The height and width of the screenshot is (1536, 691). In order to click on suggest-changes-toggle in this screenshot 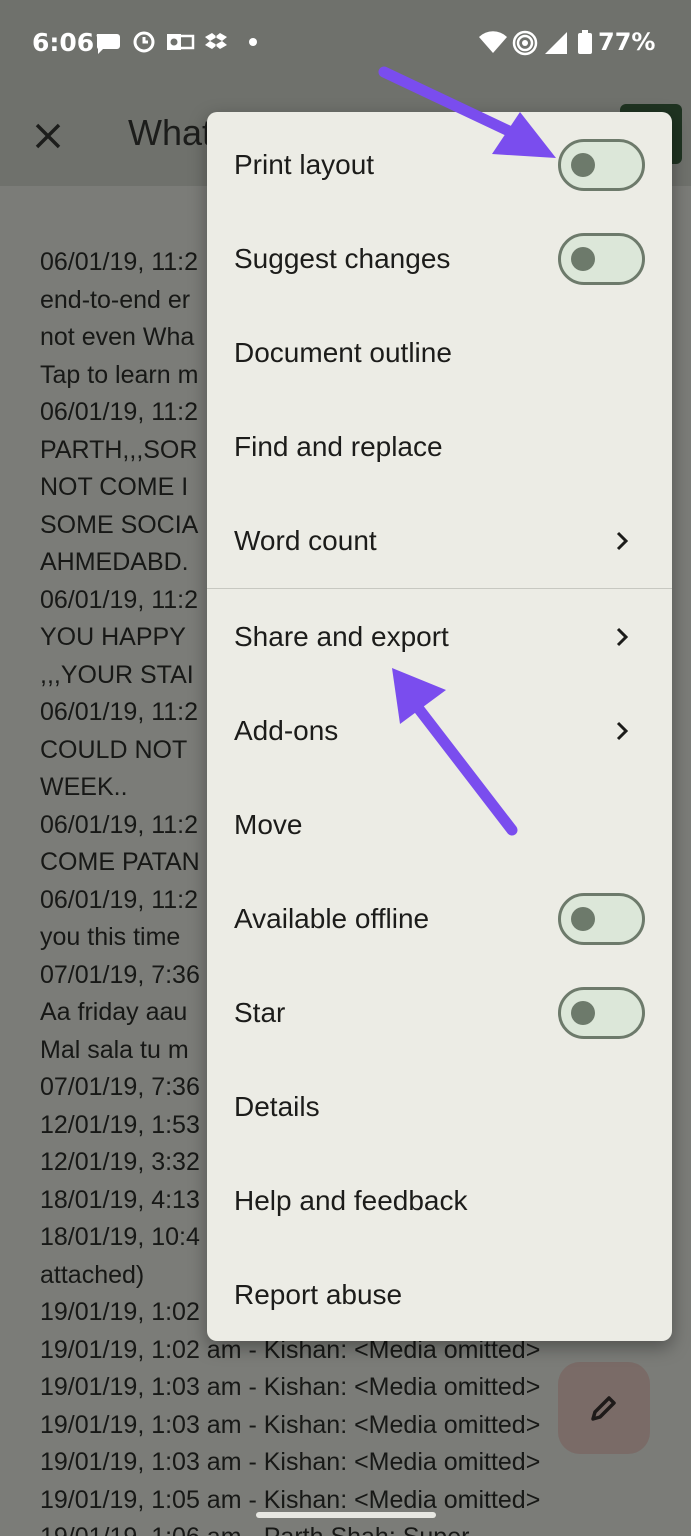, I will do `click(601, 259)`.